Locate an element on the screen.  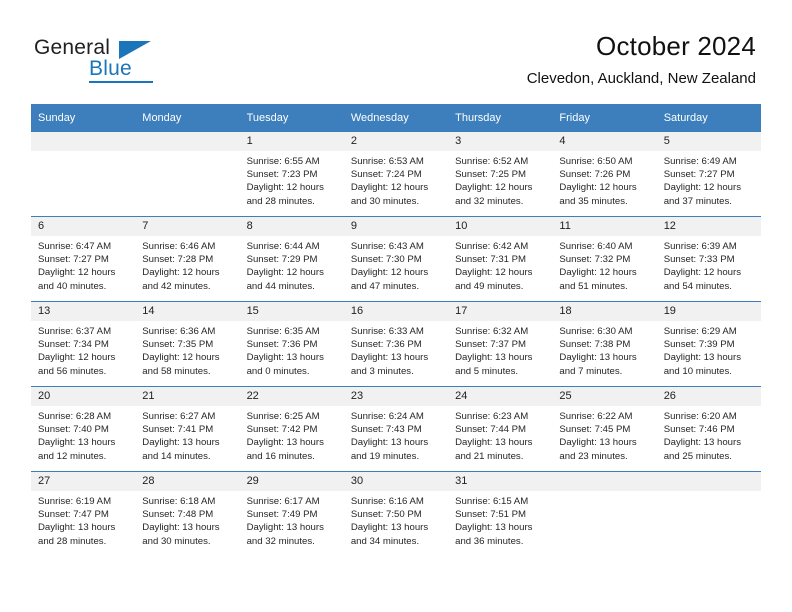
sunset-text: Sunset: 7:24 PM is located at coordinates (386, 175).